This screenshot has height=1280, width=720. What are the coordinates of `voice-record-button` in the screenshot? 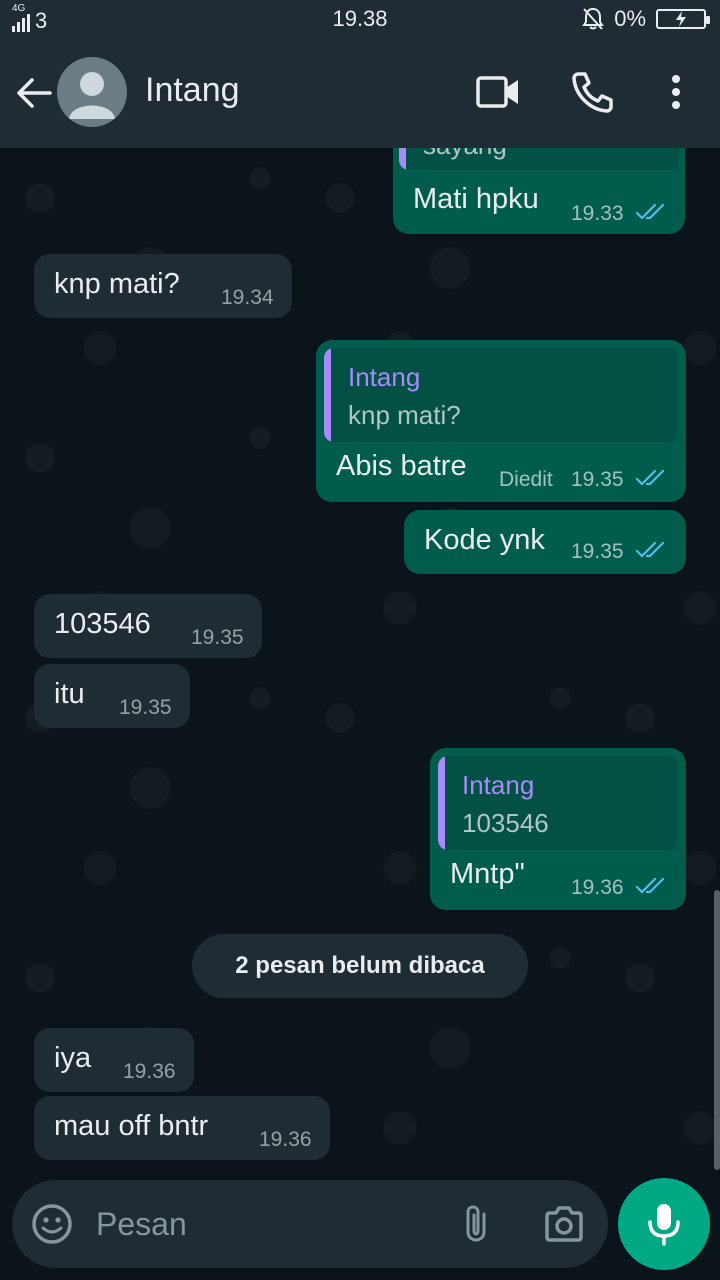 It's located at (664, 1224).